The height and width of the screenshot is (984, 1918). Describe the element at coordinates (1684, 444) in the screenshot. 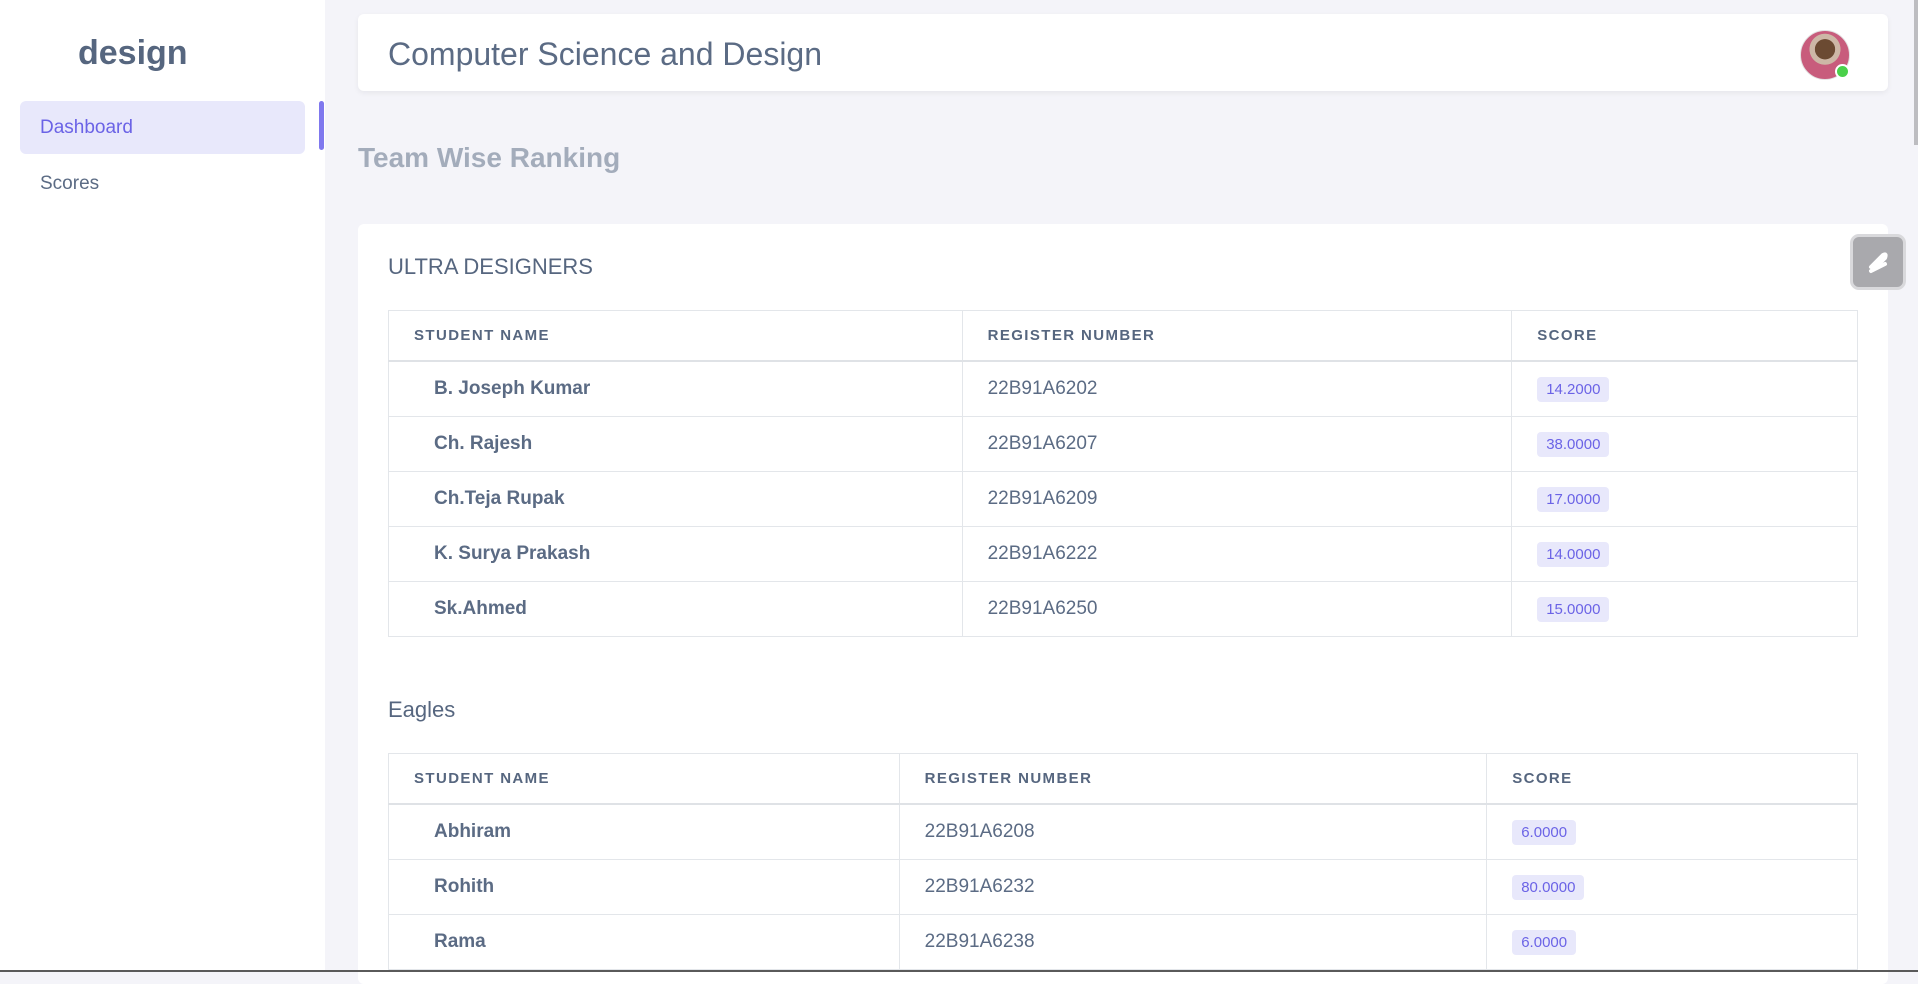

I see `score-cell: 38.0000` at that location.